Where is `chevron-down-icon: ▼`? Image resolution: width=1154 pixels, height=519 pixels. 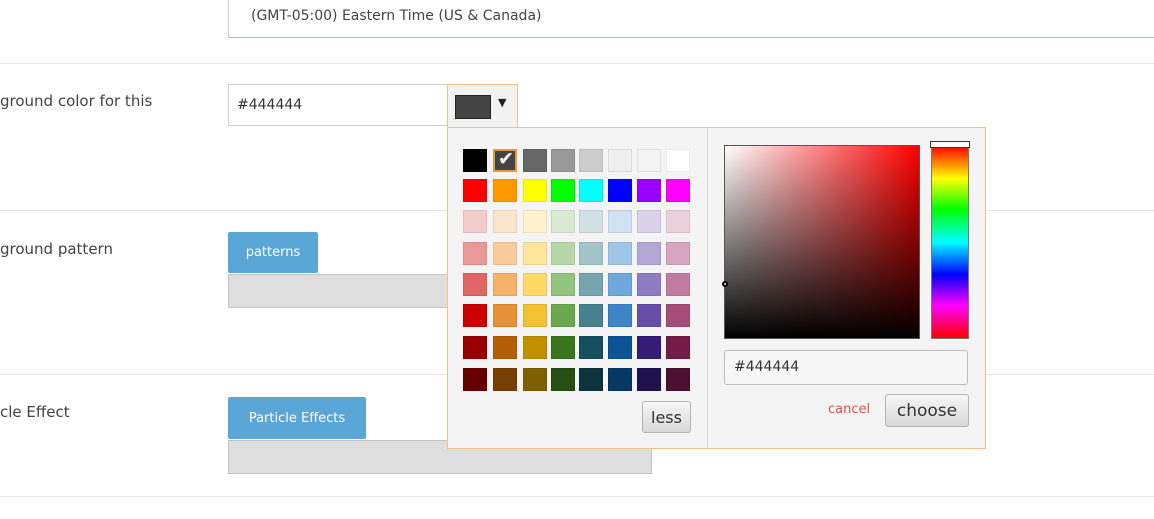 chevron-down-icon: ▼ is located at coordinates (502, 102).